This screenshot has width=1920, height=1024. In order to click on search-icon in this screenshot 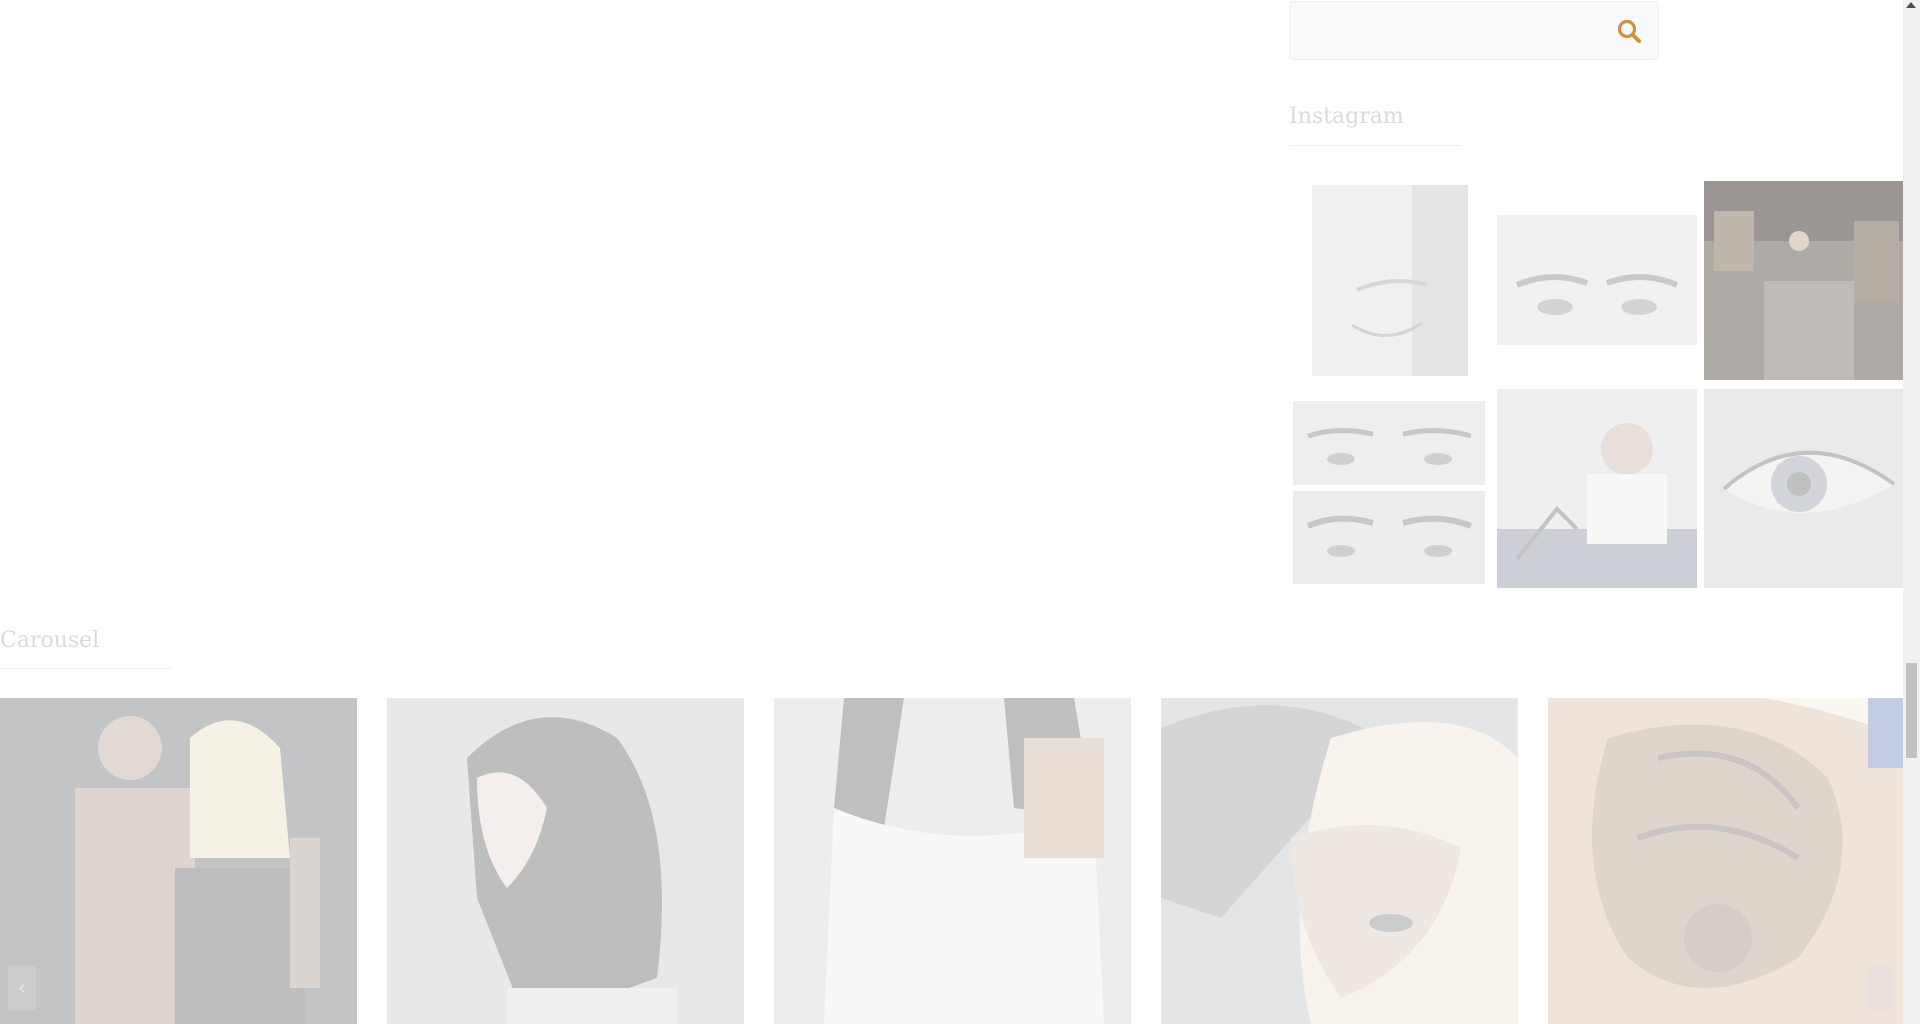, I will do `click(1629, 31)`.